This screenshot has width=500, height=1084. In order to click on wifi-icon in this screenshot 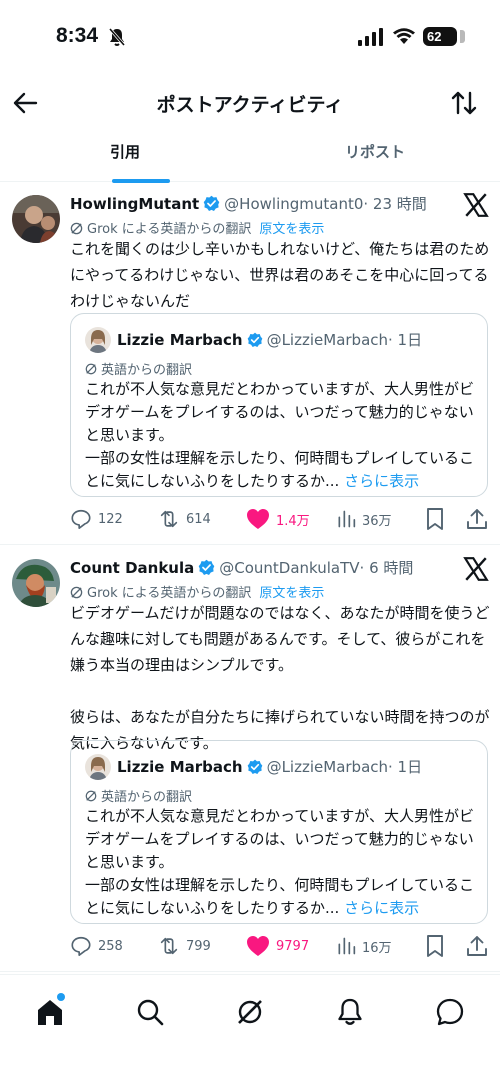, I will do `click(404, 36)`.